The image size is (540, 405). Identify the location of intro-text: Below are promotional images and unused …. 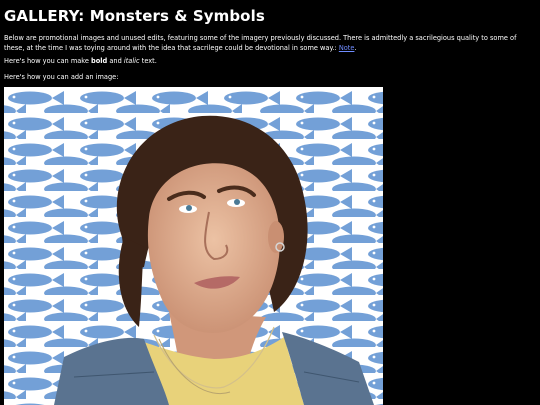
(260, 43).